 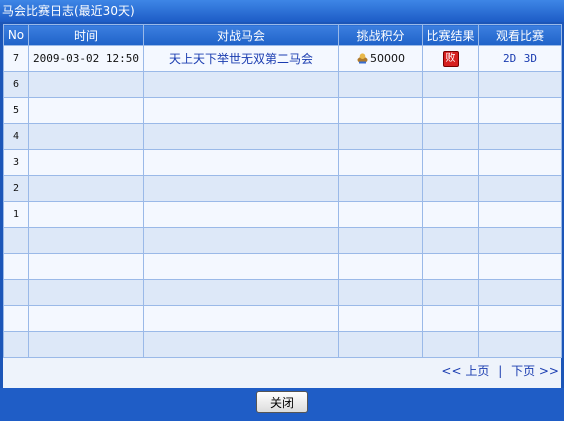 I want to click on table-row: 3, so click(x=282, y=162).